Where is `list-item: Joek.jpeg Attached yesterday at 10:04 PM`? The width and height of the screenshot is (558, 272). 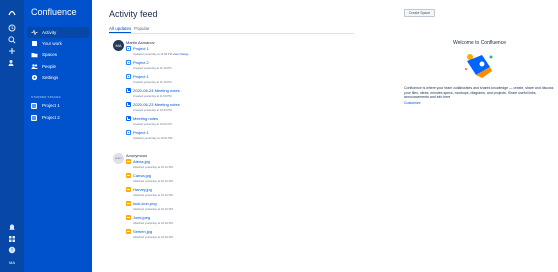 list-item: Joek.jpeg Attached yesterday at 10:04 PM is located at coordinates (186, 220).